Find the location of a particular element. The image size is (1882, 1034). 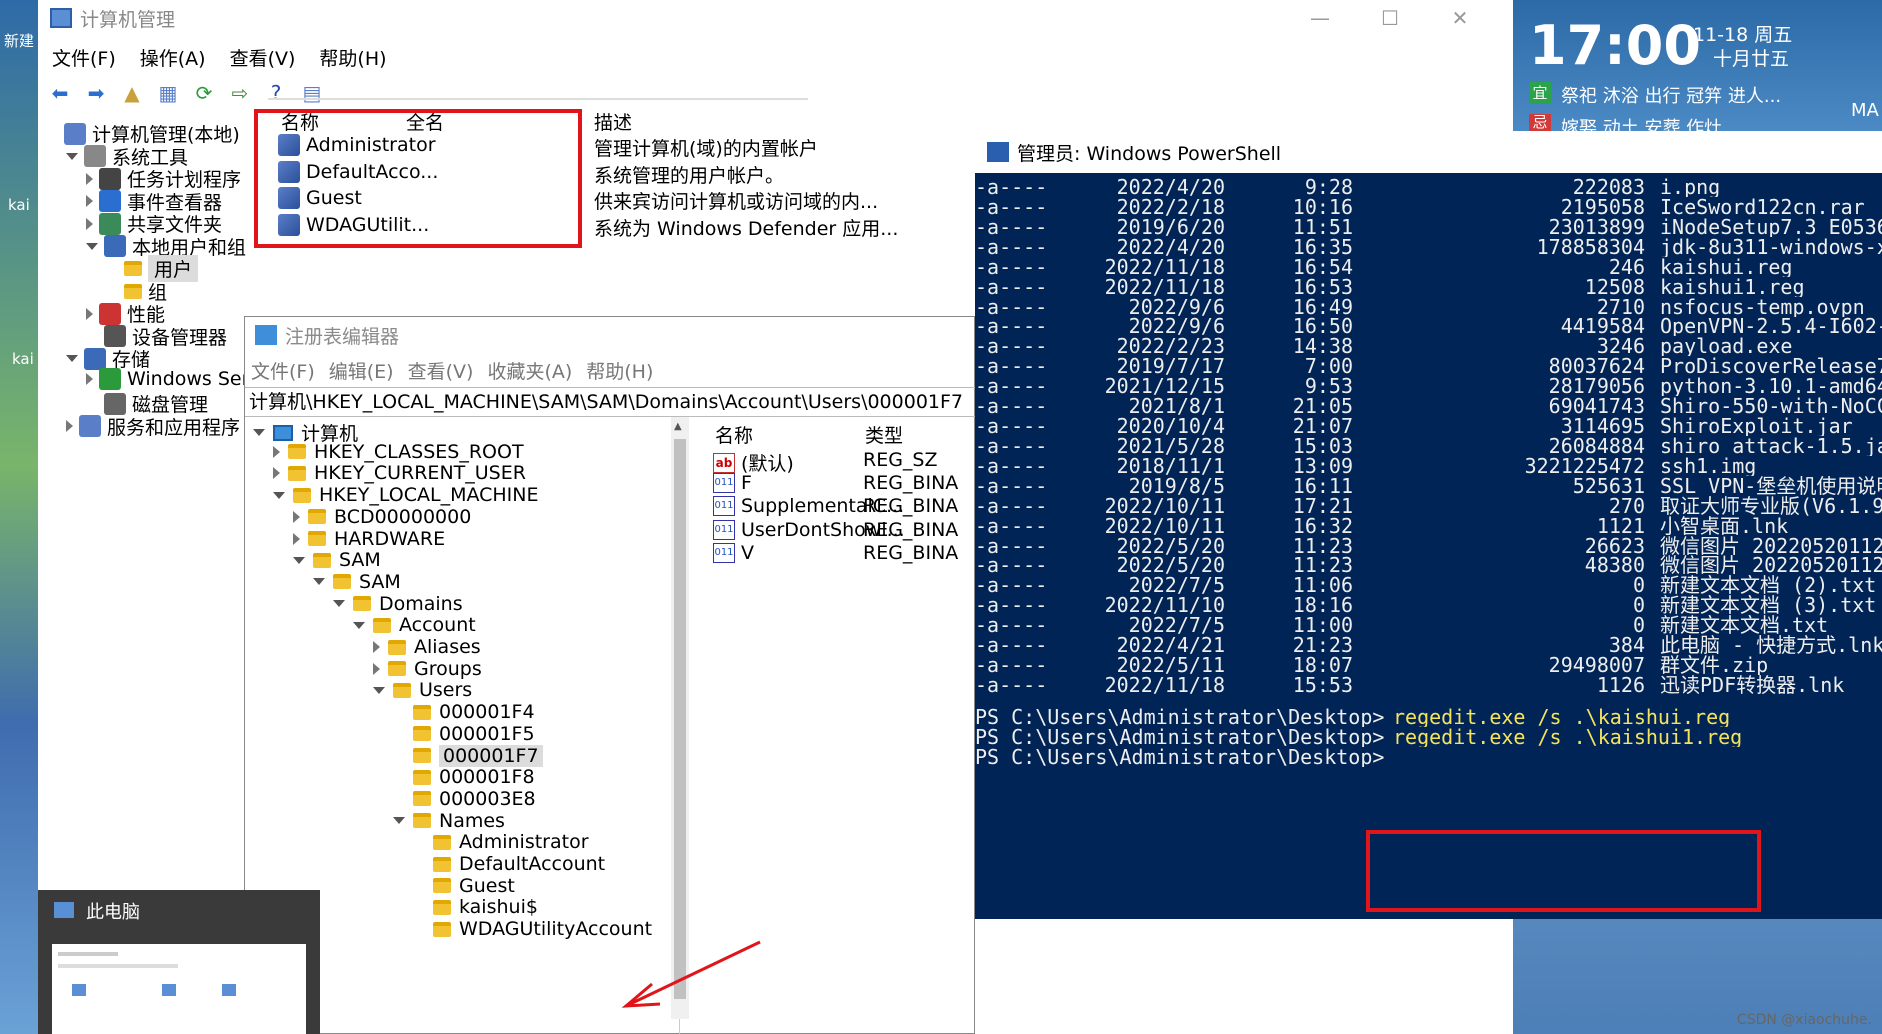

registry-key: Users is located at coordinates (422, 690).